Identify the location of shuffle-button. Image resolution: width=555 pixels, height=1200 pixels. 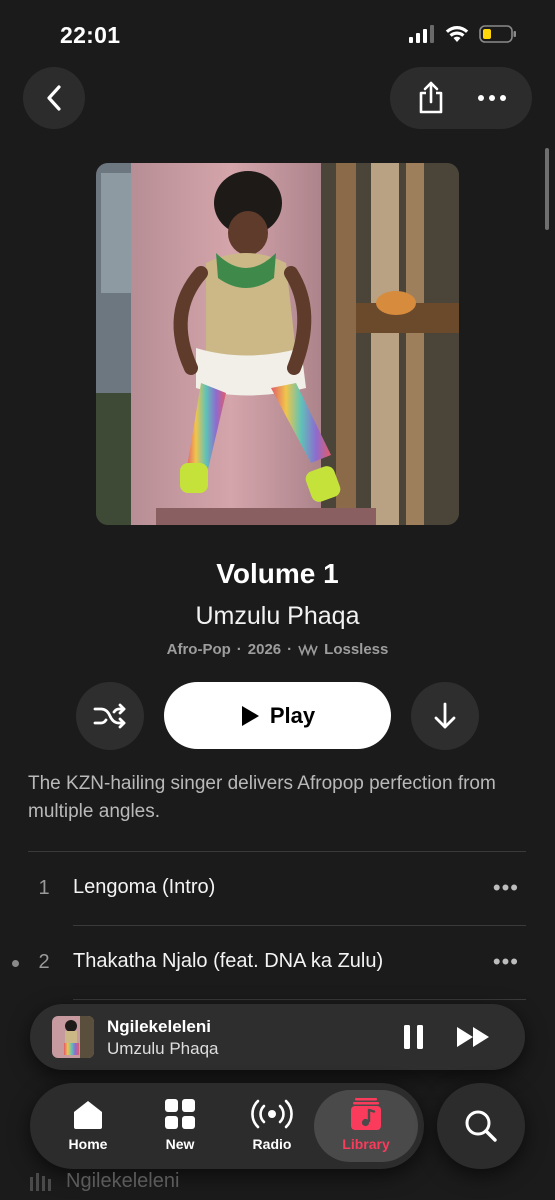
(110, 716).